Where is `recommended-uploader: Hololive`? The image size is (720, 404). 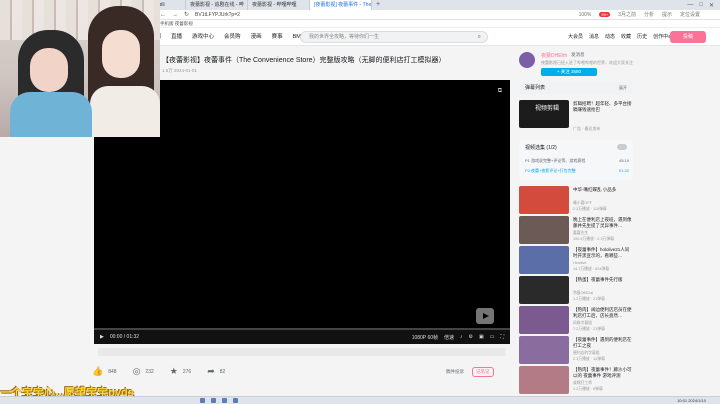 recommended-uploader: Hololive is located at coordinates (580, 263).